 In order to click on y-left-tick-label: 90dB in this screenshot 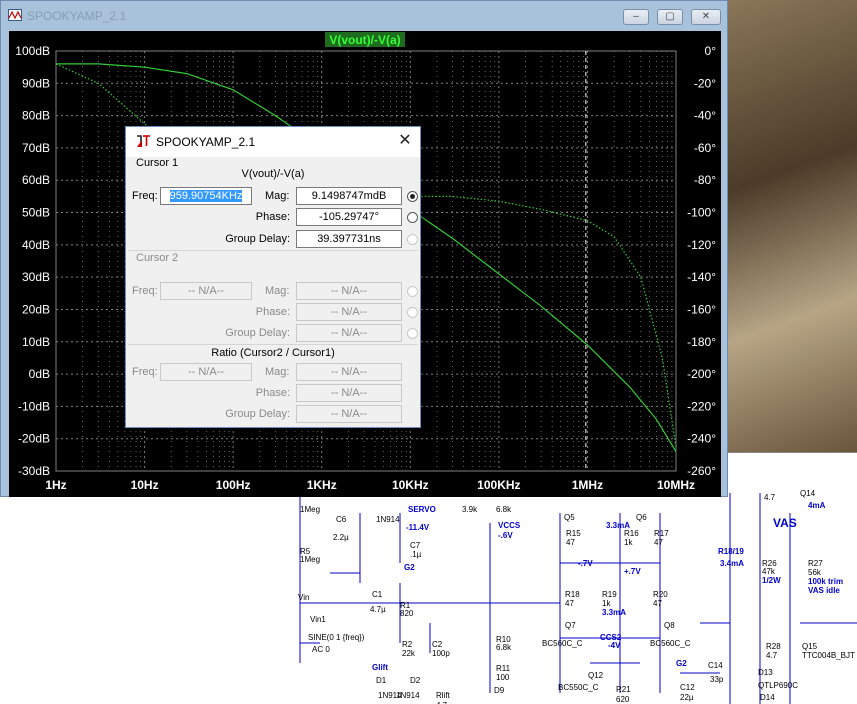, I will do `click(36, 83)`.